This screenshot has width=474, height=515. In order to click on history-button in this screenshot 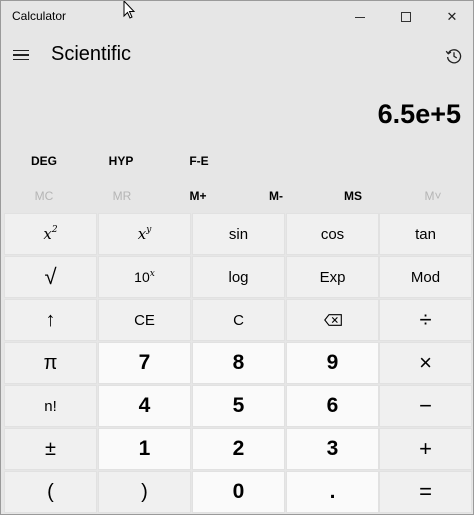, I will do `click(454, 56)`.